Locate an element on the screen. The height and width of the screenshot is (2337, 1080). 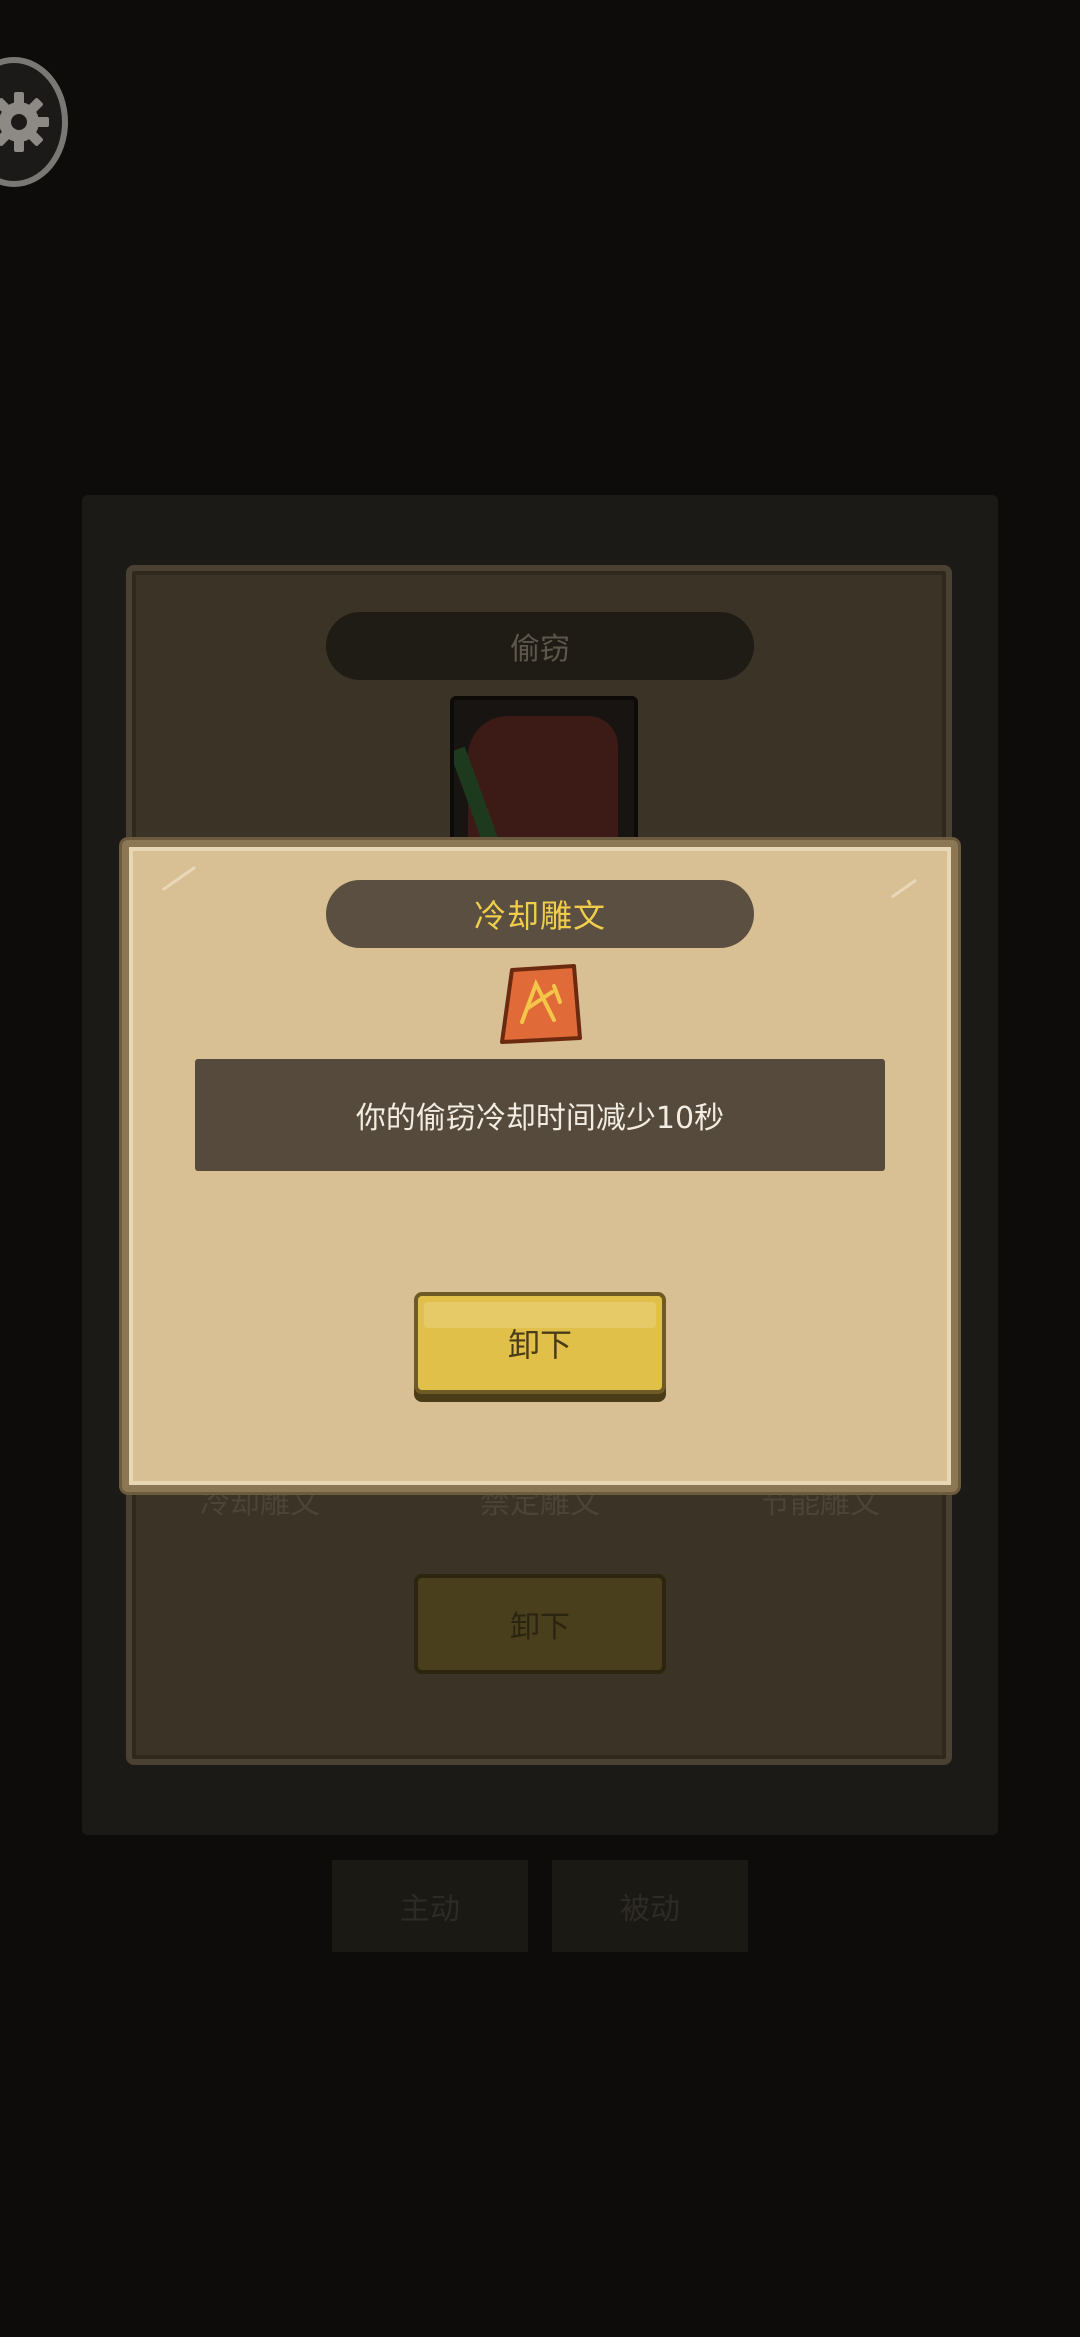
gear-icon is located at coordinates (24, 122).